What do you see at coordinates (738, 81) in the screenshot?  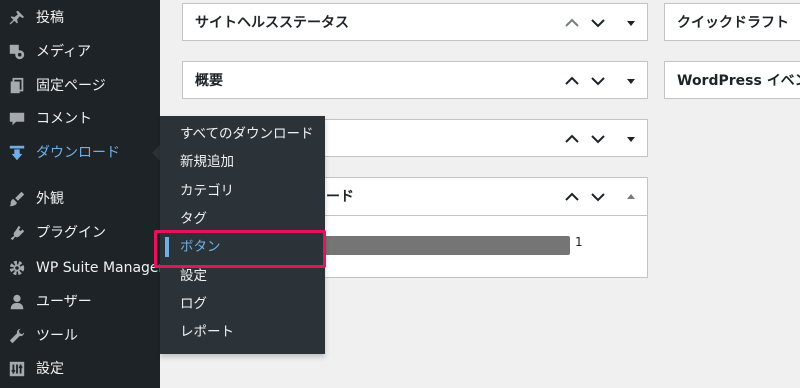 I see `widget-title: WordPress イベント` at bounding box center [738, 81].